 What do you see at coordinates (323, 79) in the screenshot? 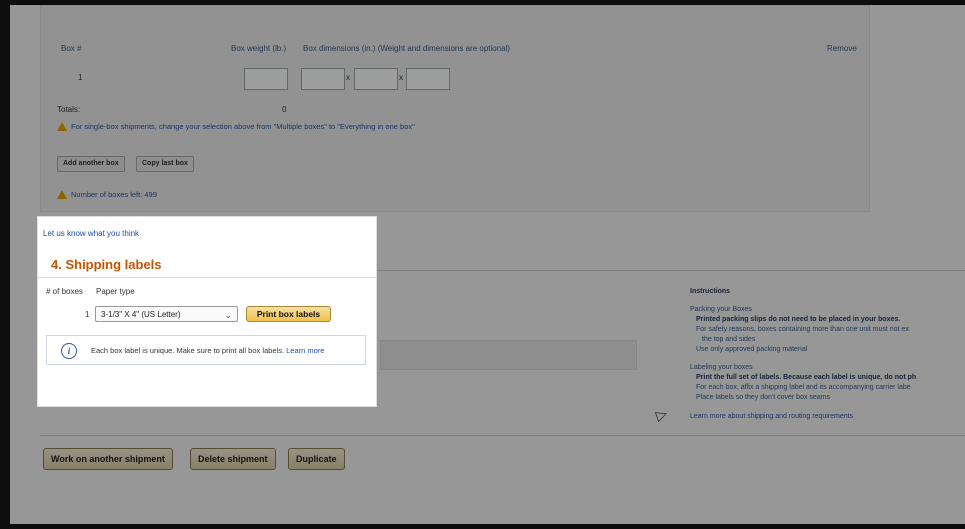
I see `box-length-input` at bounding box center [323, 79].